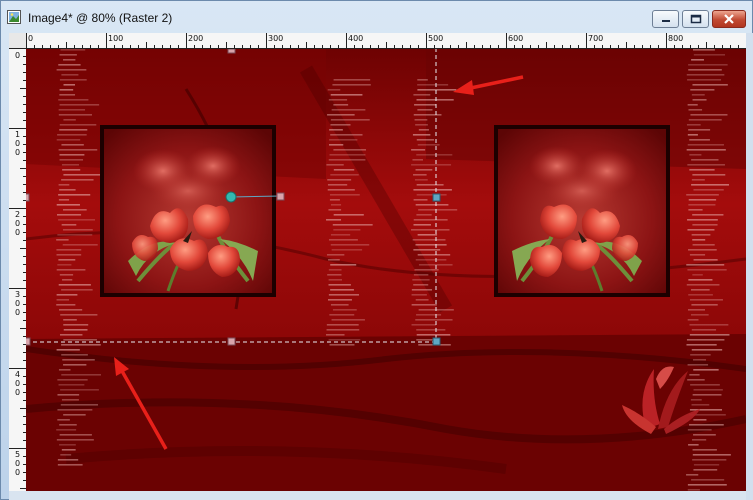 The height and width of the screenshot is (500, 753). What do you see at coordinates (676, 38) in the screenshot?
I see `ruler-label: 800` at bounding box center [676, 38].